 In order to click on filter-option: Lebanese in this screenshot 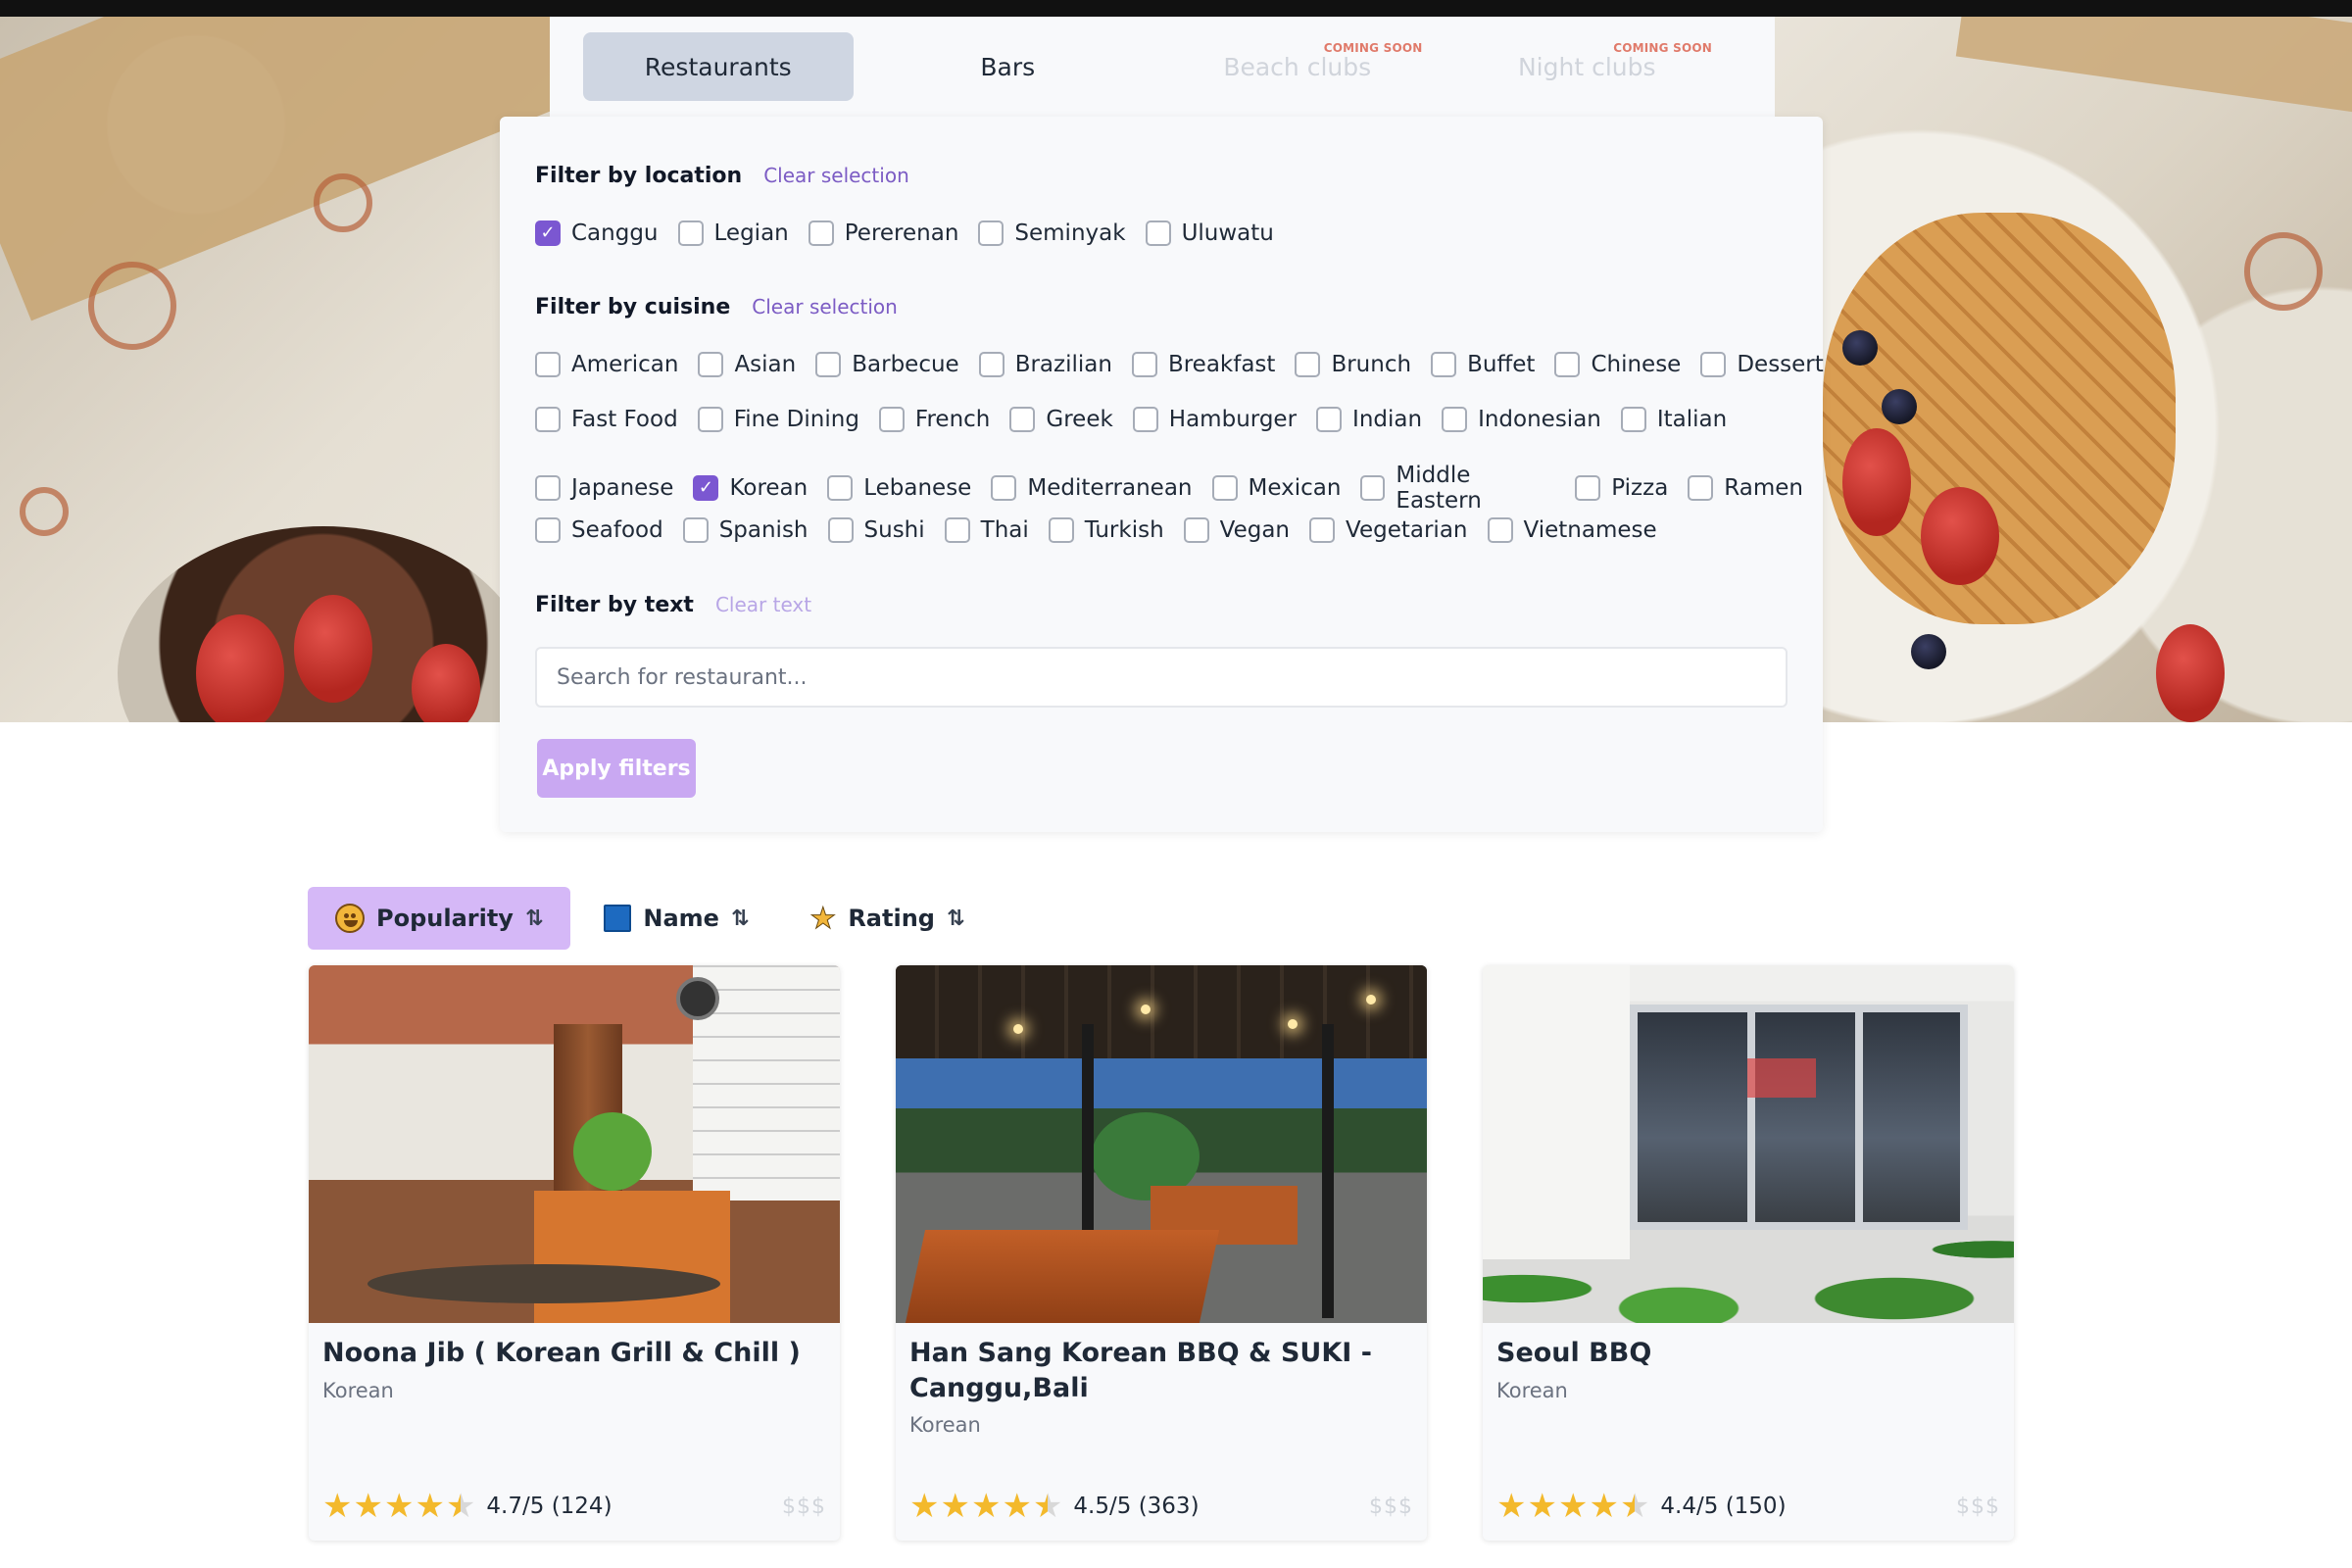, I will do `click(899, 488)`.